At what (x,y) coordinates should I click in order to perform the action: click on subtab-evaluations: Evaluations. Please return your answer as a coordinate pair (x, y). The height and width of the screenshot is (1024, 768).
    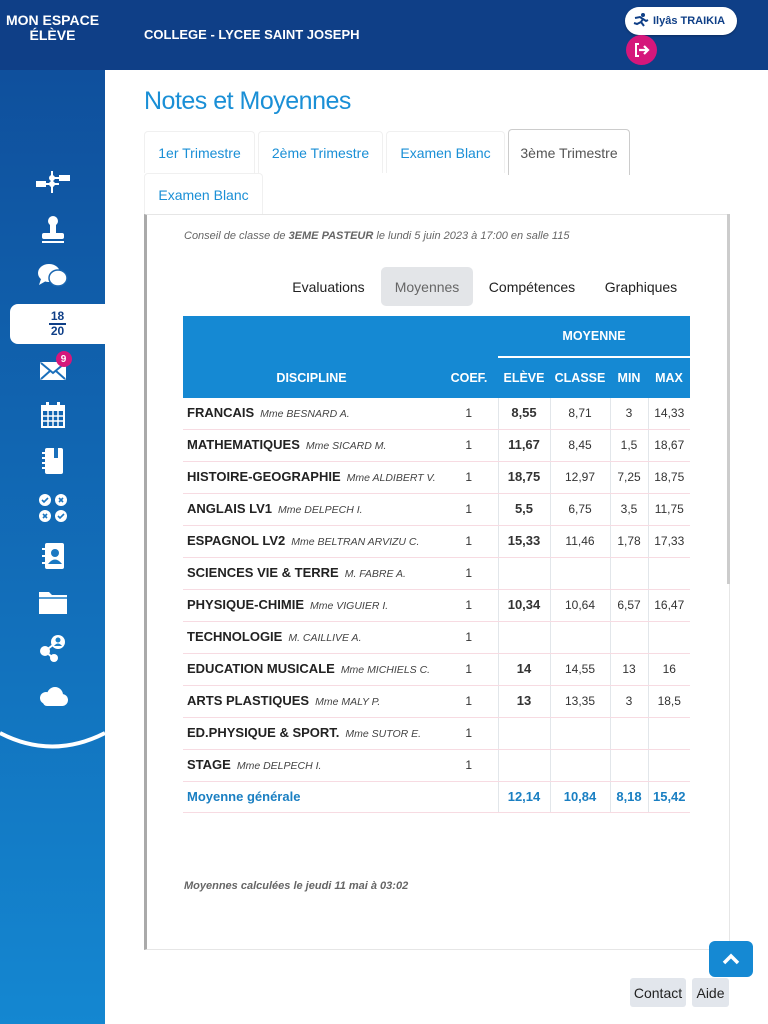
    Looking at the image, I should click on (328, 286).